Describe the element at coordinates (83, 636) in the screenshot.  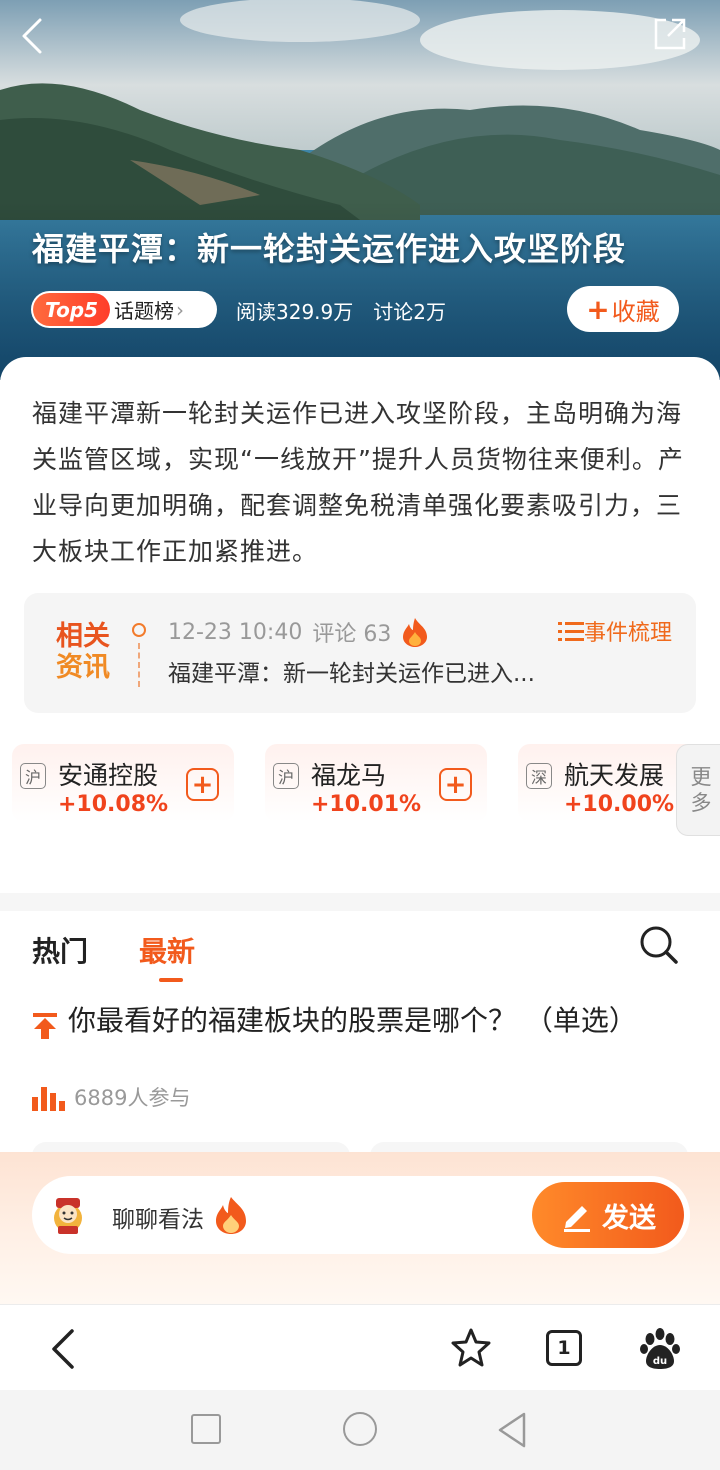
I see `logo-line-1: 相关` at that location.